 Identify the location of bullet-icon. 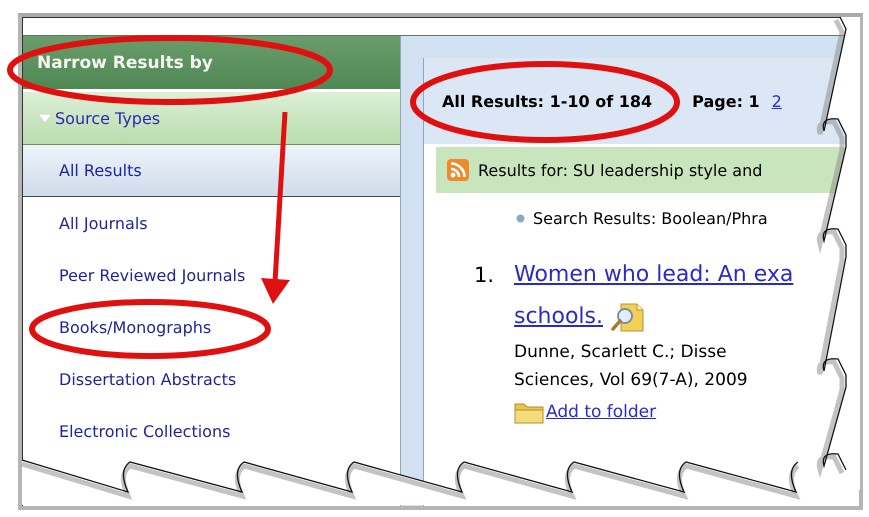
(520, 218).